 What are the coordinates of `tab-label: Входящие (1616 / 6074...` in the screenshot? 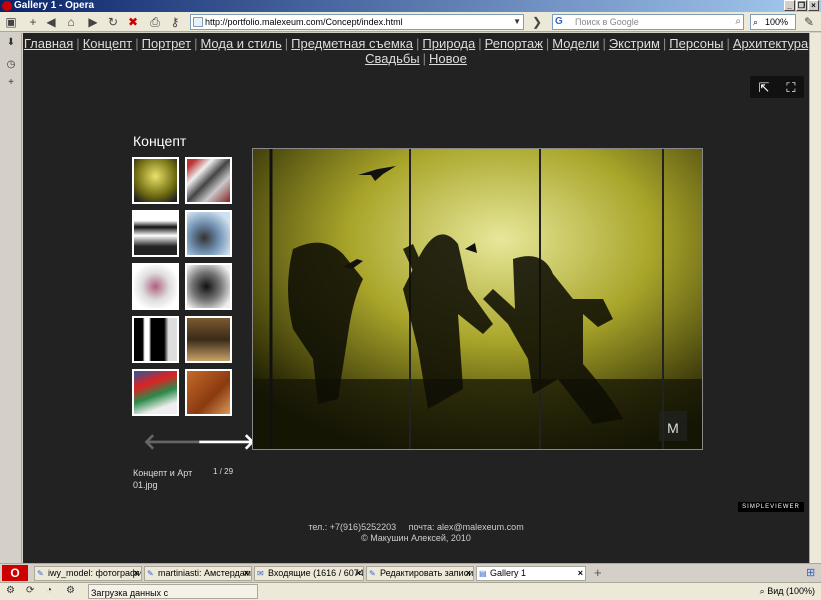 It's located at (316, 573).